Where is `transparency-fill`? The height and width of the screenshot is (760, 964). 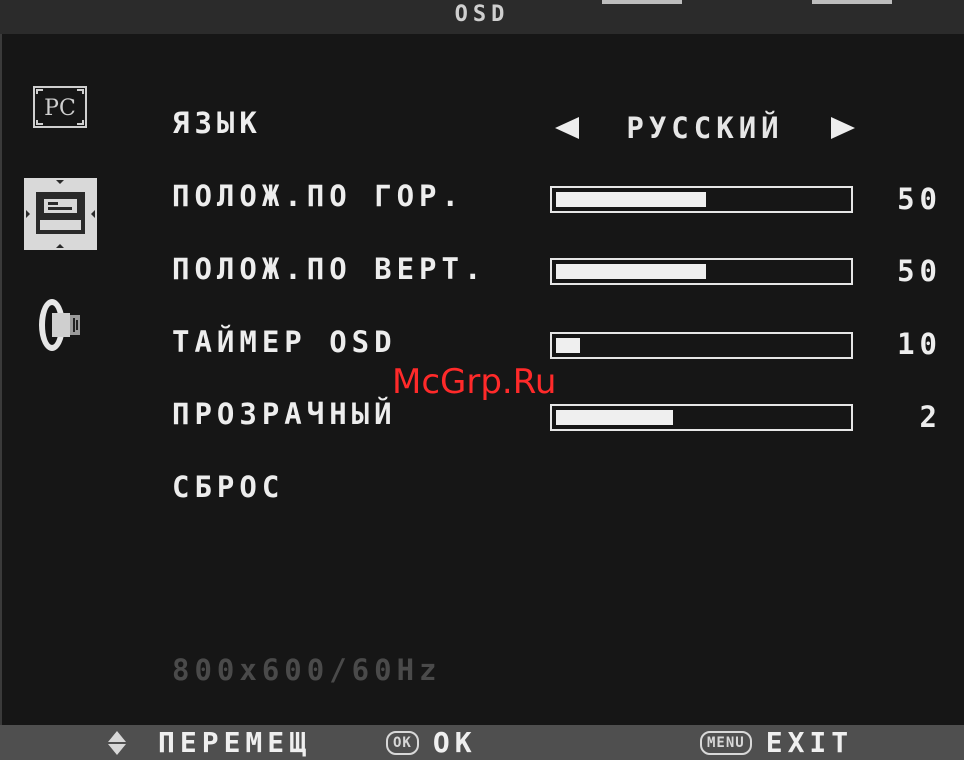 transparency-fill is located at coordinates (614, 417).